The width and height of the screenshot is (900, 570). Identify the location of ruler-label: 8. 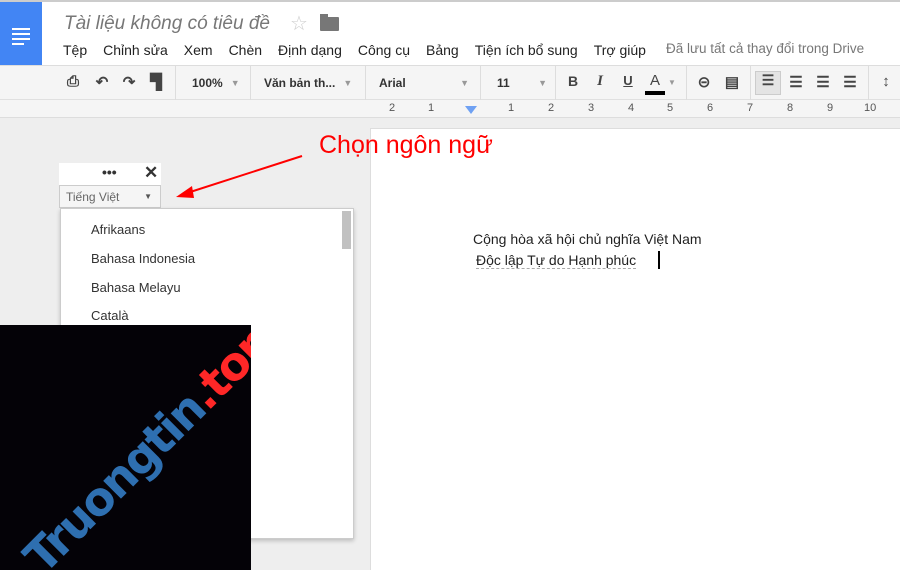
(790, 108).